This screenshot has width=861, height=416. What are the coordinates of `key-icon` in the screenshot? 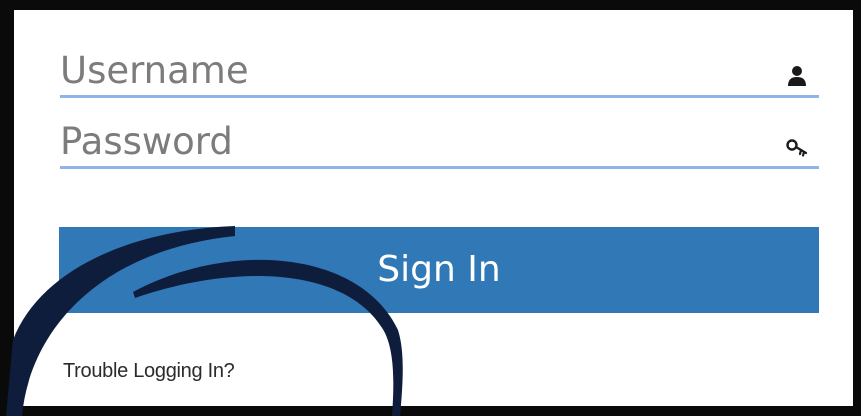 It's located at (797, 148).